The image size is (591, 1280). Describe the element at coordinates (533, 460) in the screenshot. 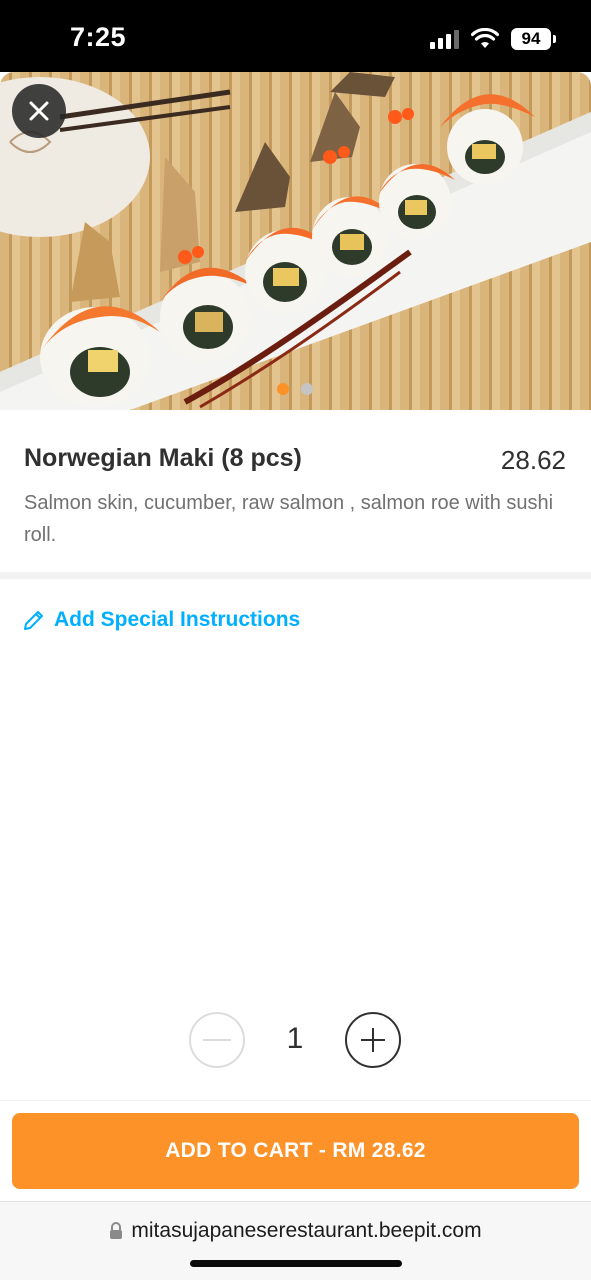

I see `product-price: 28.62` at that location.